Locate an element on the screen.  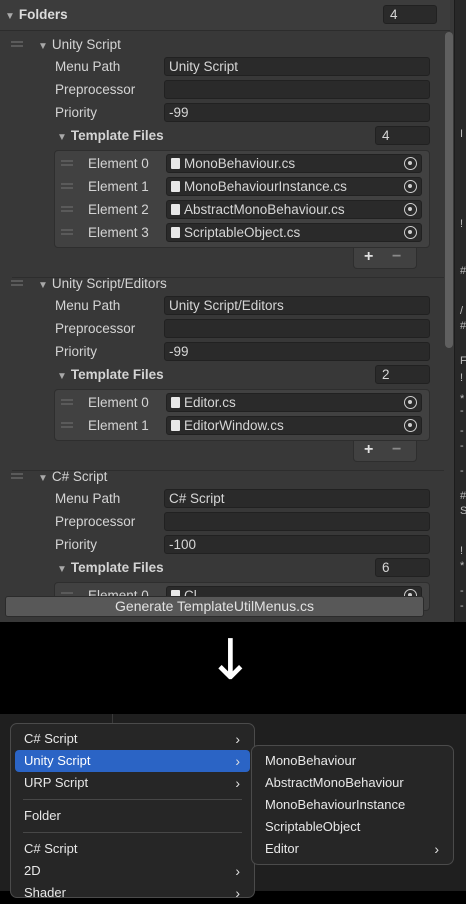
folder-foldout-2: ▼ C# Script is located at coordinates (72, 476).